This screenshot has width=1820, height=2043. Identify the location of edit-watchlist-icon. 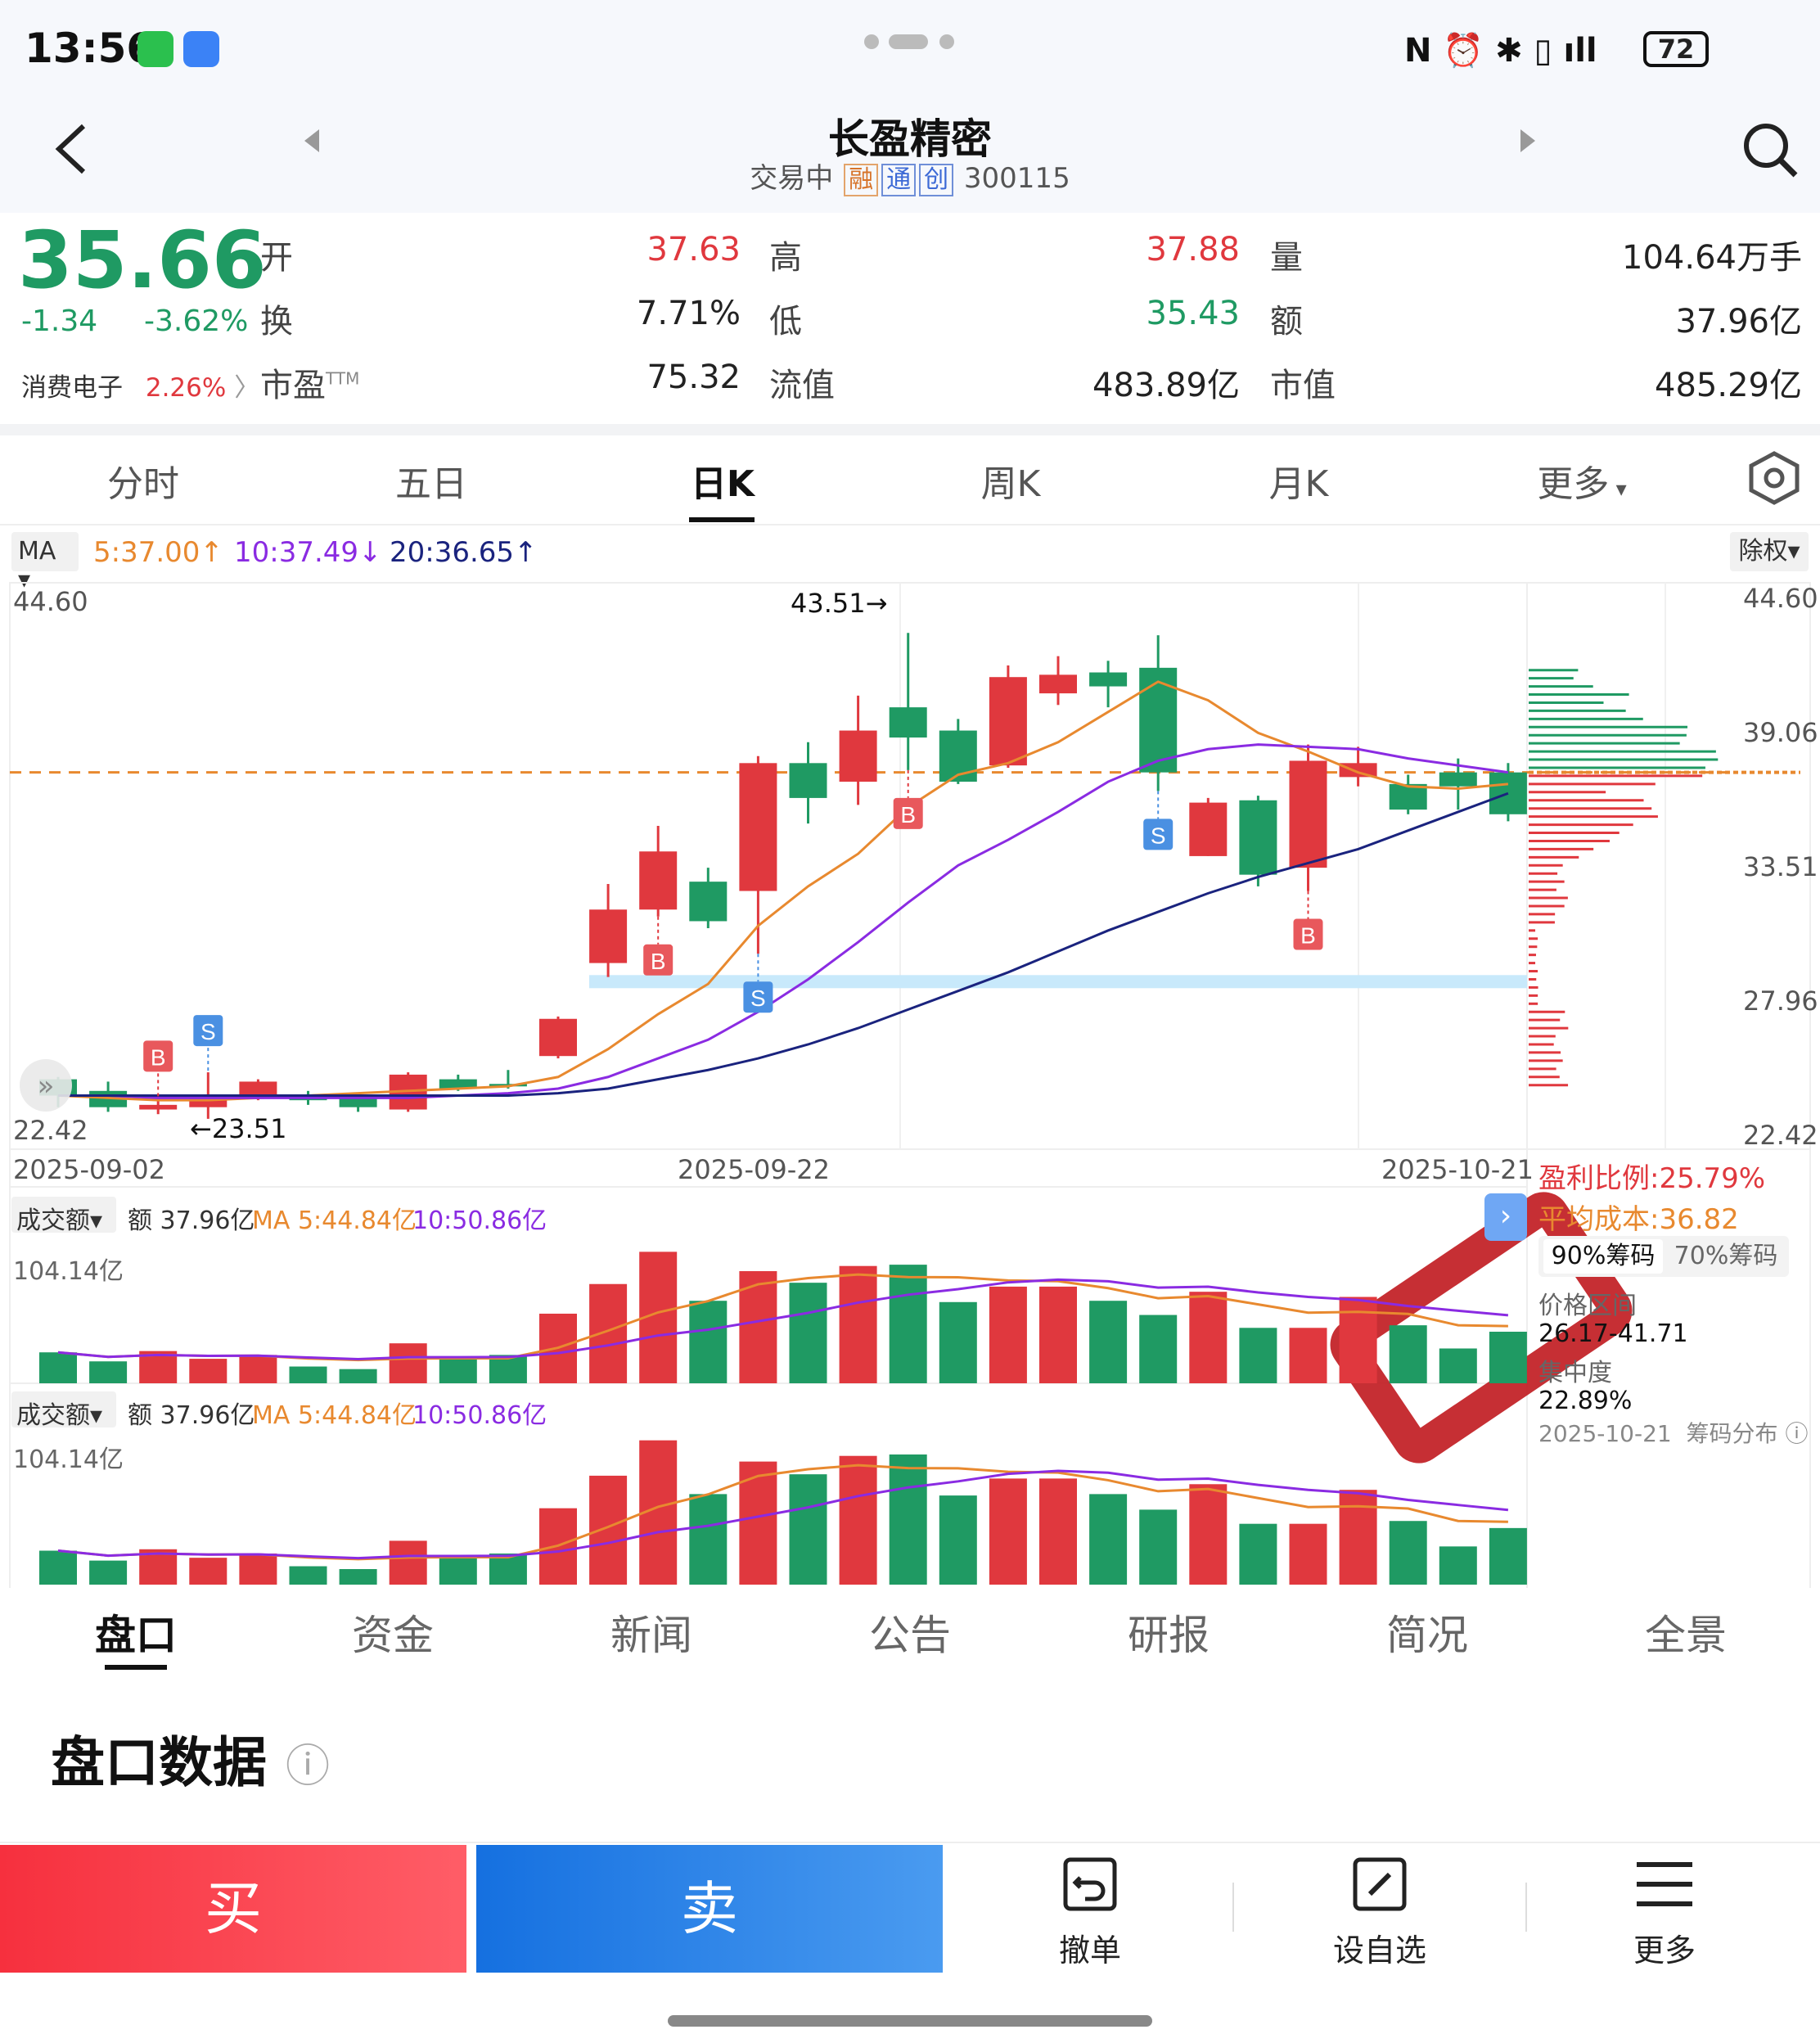
(1380, 1886).